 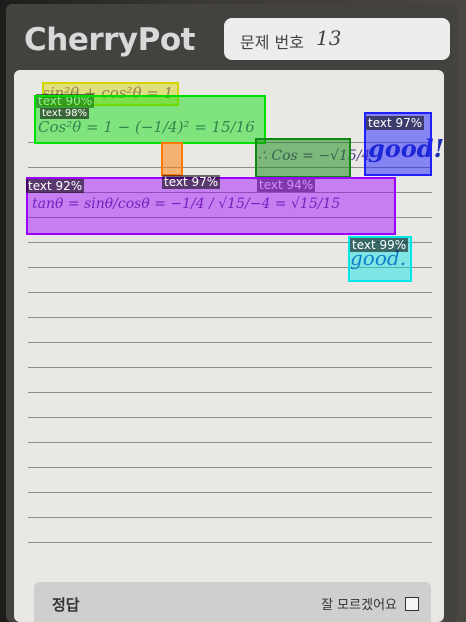 What do you see at coordinates (303, 165) in the screenshot?
I see `detection-box: text 94%` at bounding box center [303, 165].